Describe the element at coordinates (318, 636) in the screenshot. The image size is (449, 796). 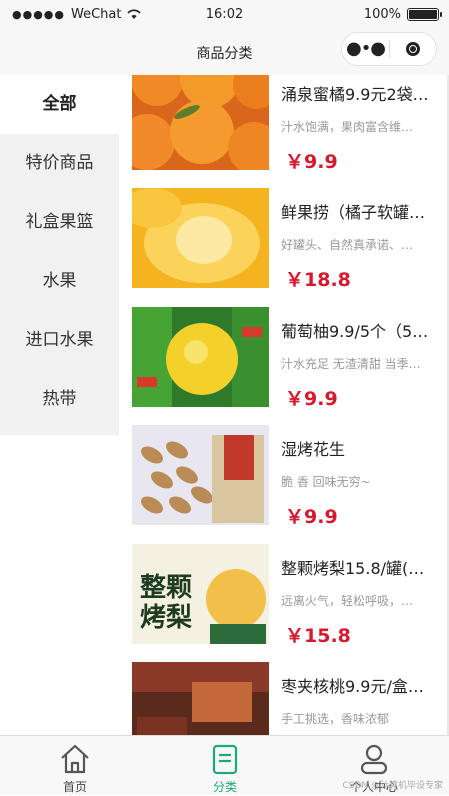
I see `product-price: ￥15.8` at that location.